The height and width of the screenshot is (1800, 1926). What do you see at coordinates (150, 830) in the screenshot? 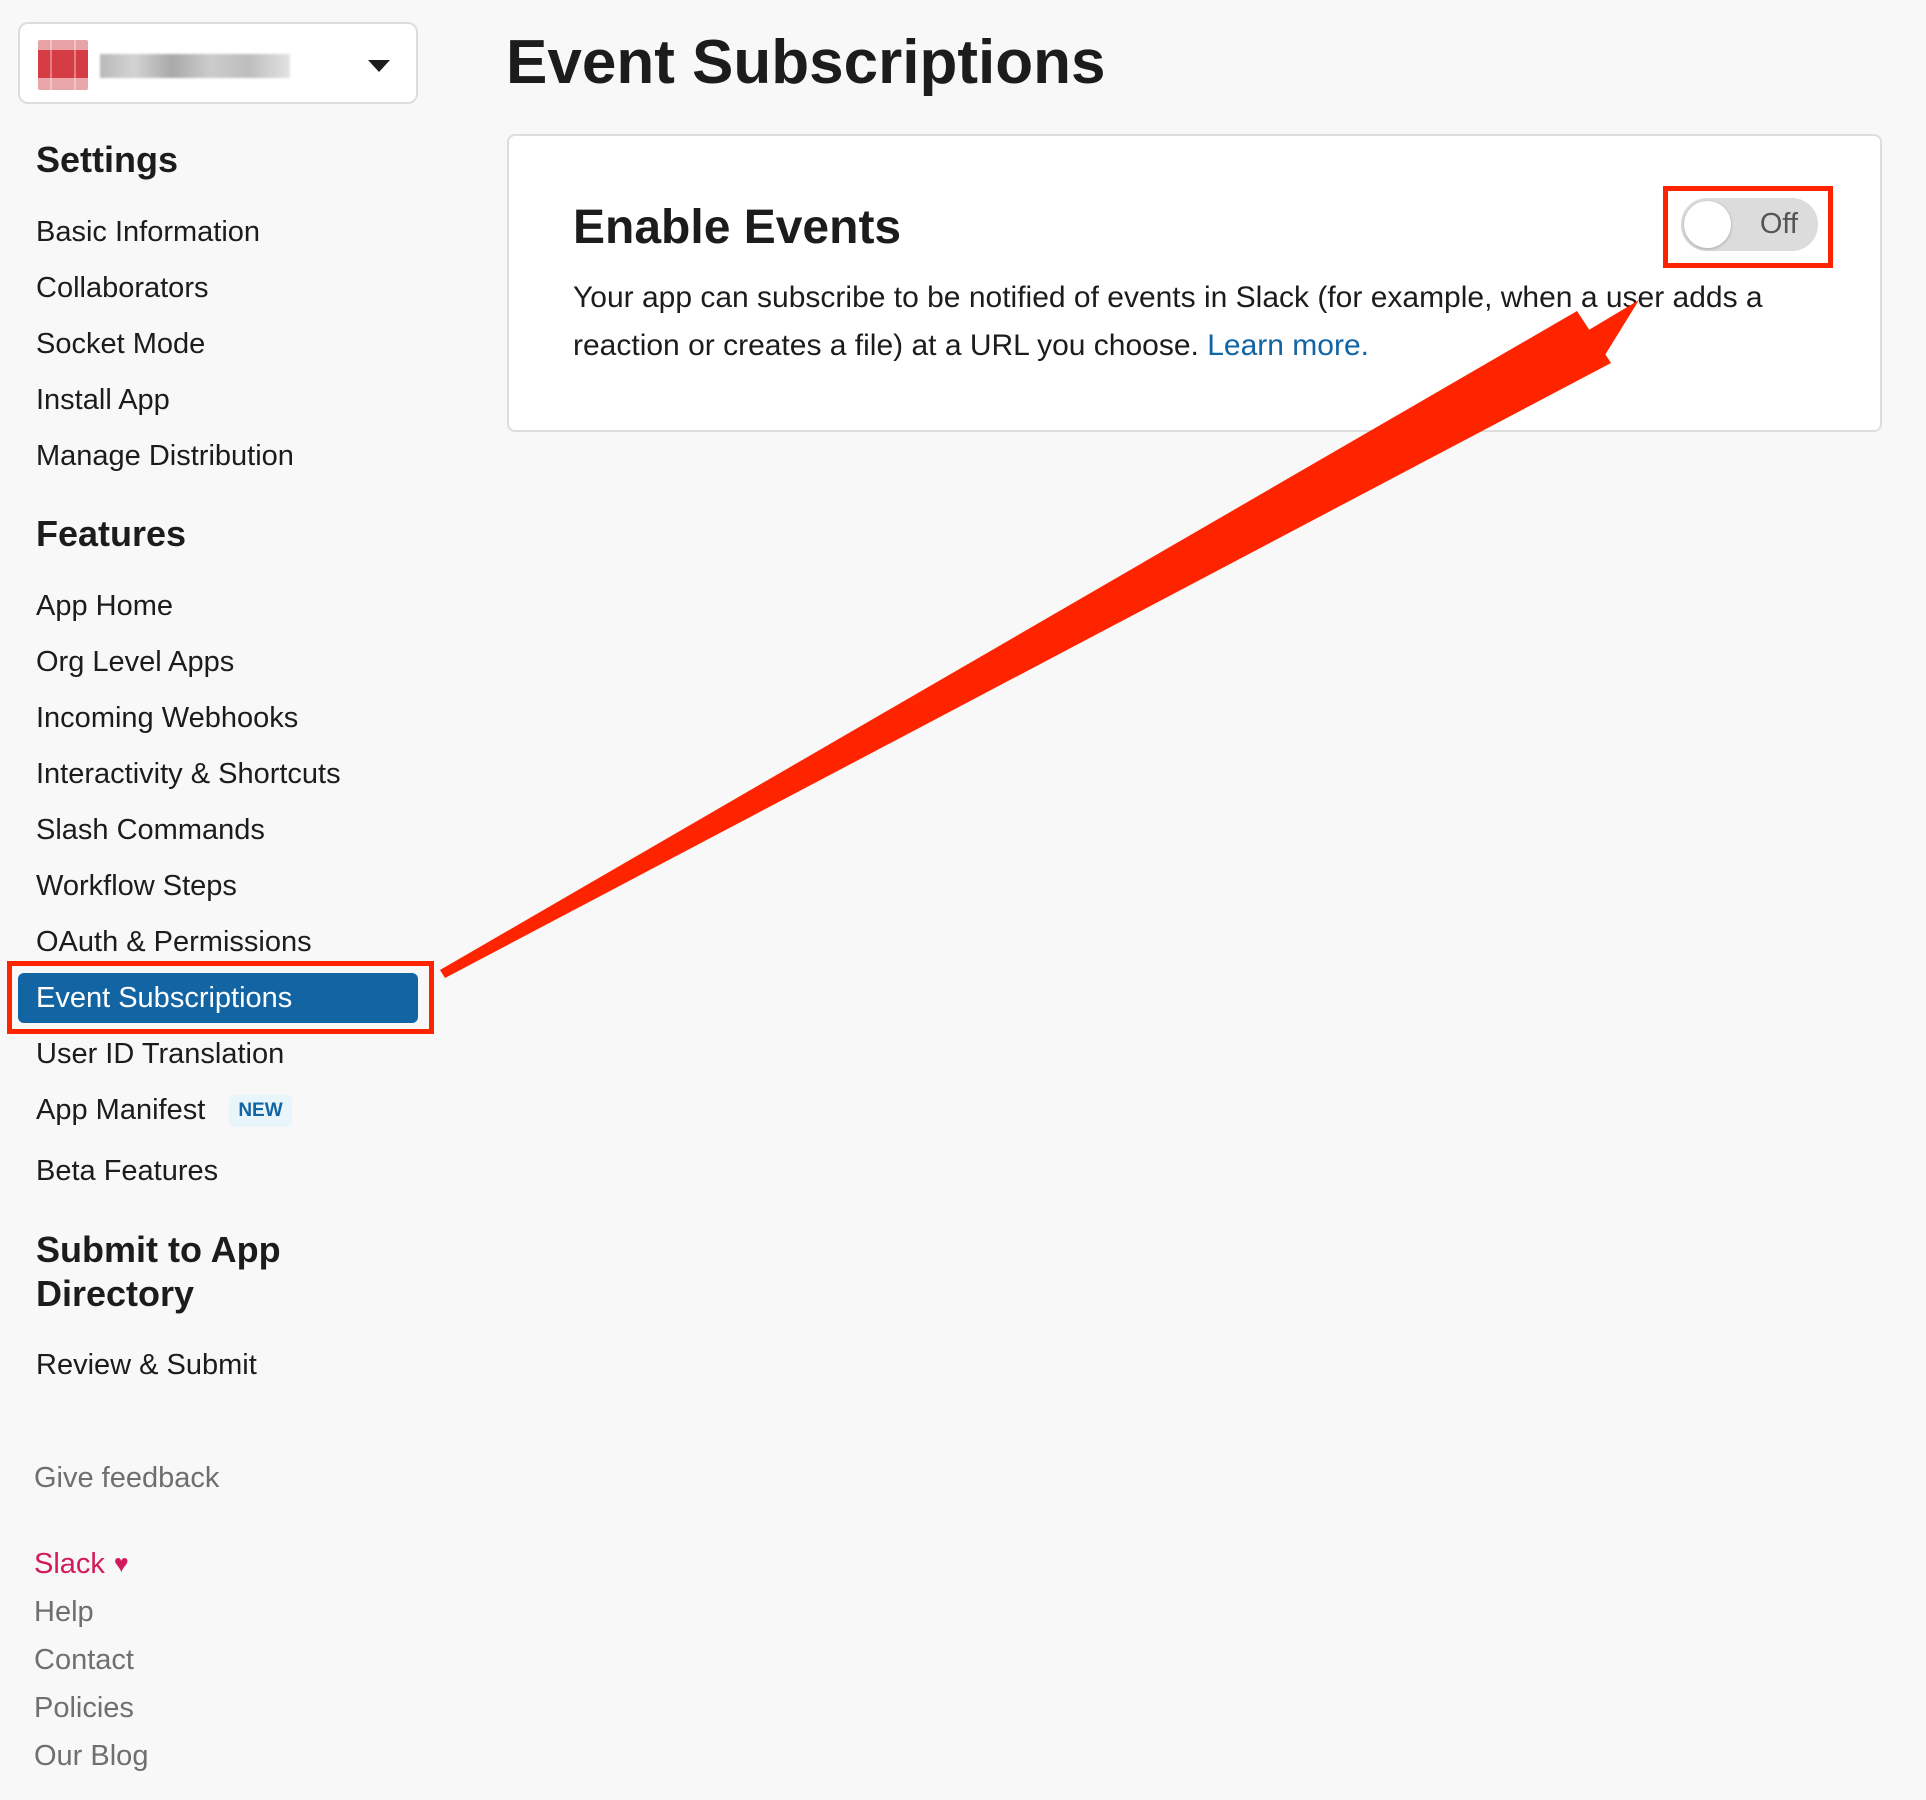
I see `sidebar-item-slash-commands: Slash Commands` at bounding box center [150, 830].